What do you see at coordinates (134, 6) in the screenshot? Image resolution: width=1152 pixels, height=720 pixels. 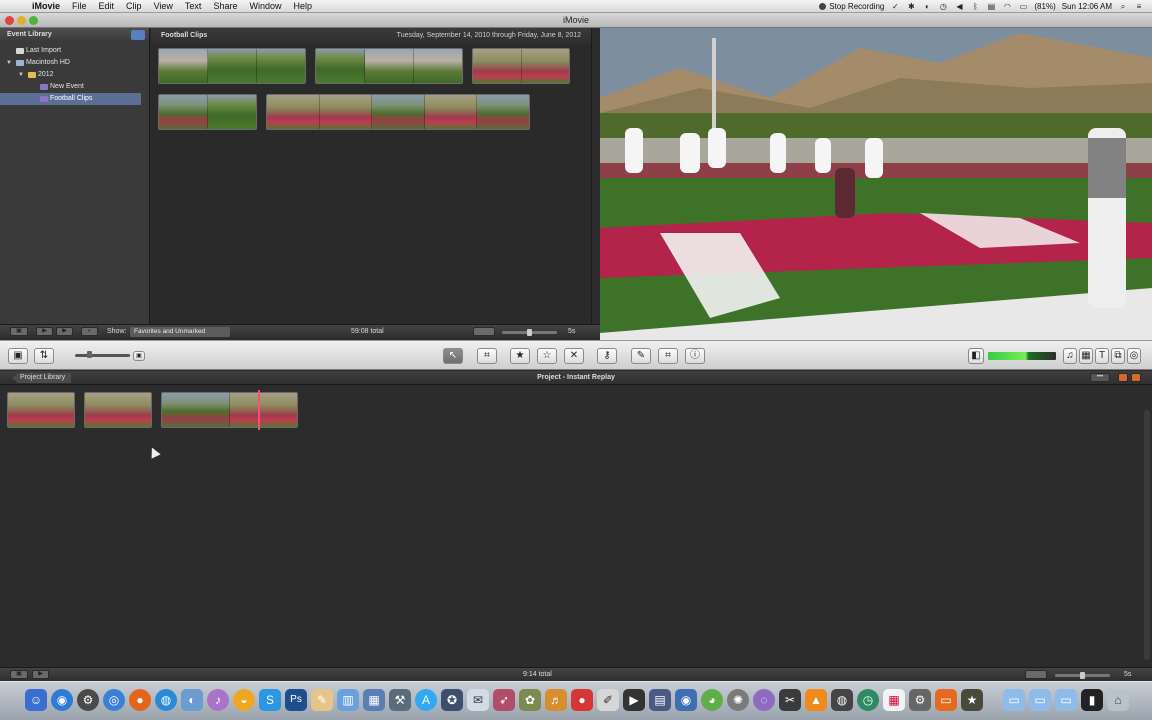 I see `menu-clip: Clip` at bounding box center [134, 6].